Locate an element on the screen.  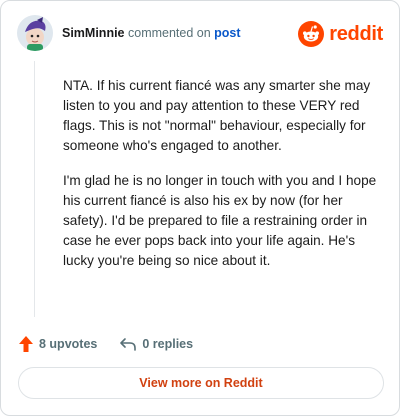
reply-icon is located at coordinates (128, 344).